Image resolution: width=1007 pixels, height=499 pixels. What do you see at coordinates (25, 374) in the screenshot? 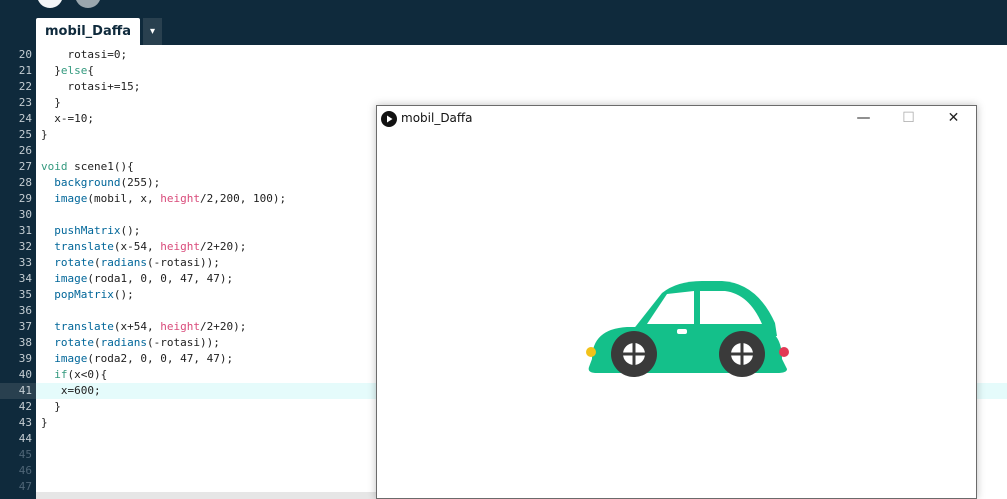
I see `line-number: 40` at bounding box center [25, 374].